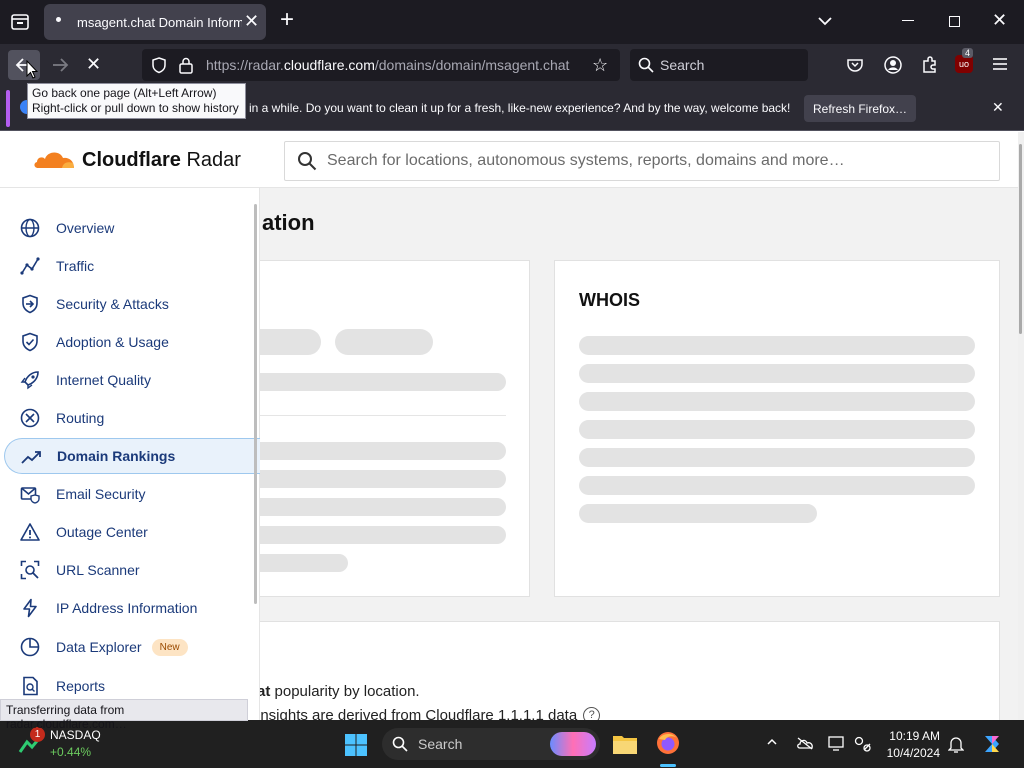 The height and width of the screenshot is (768, 1024). I want to click on extensions-puzzle-icon, so click(930, 65).